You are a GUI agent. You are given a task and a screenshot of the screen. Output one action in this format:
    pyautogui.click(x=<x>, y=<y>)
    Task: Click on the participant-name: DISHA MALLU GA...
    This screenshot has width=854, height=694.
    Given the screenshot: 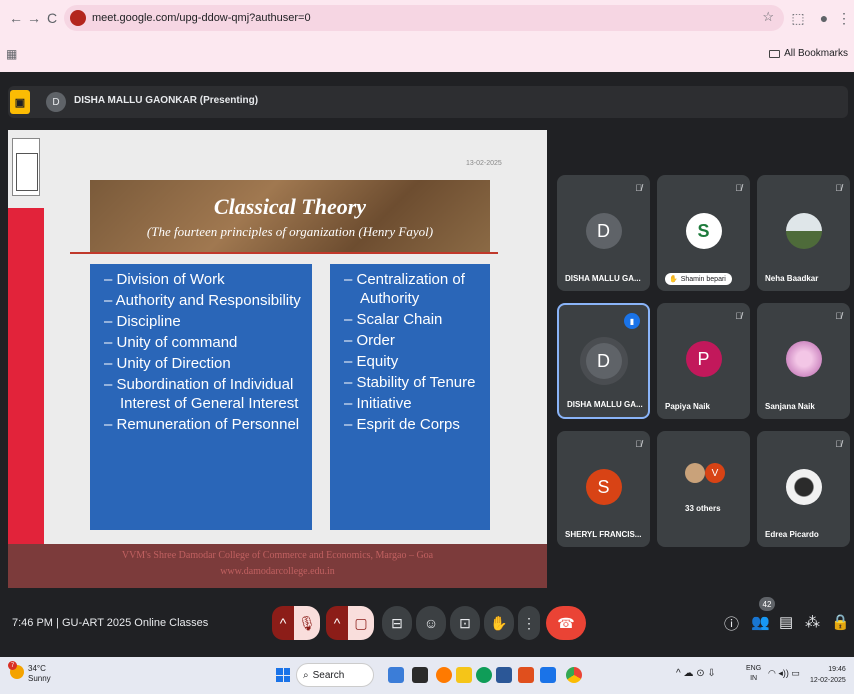 What is the action you would take?
    pyautogui.click(x=605, y=404)
    